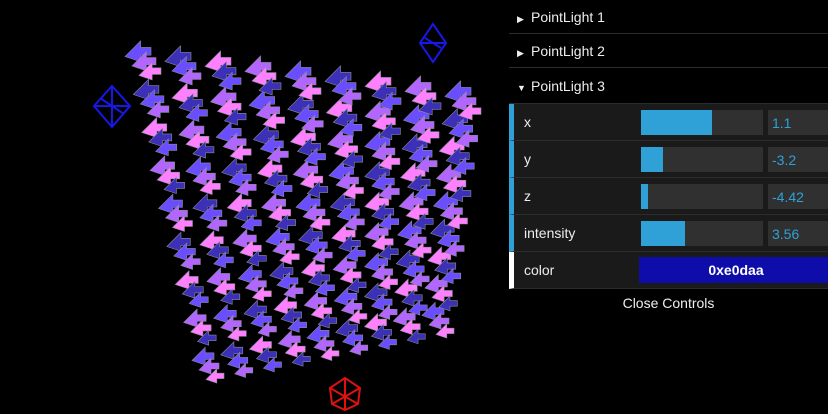 This screenshot has height=414, width=828. I want to click on control-label: intensity, so click(550, 233).